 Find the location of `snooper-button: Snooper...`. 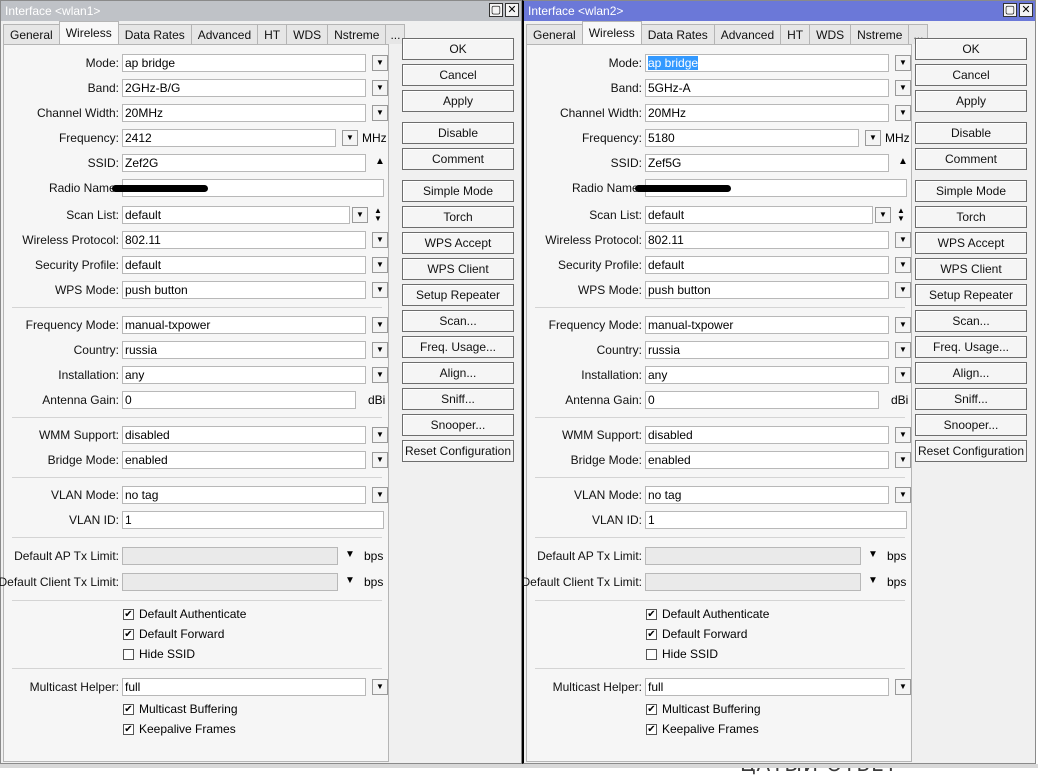

snooper-button: Snooper... is located at coordinates (971, 425).